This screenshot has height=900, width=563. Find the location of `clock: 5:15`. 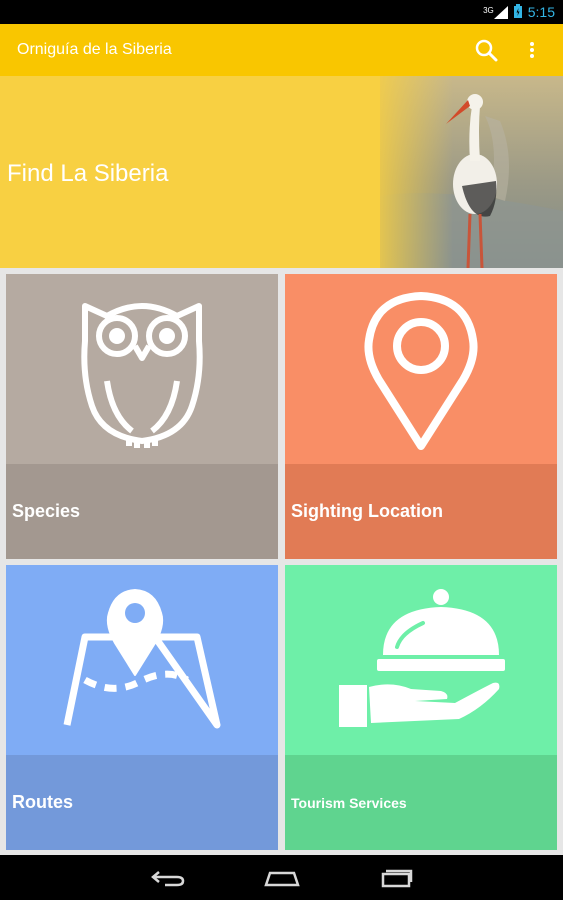

clock: 5:15 is located at coordinates (541, 12).